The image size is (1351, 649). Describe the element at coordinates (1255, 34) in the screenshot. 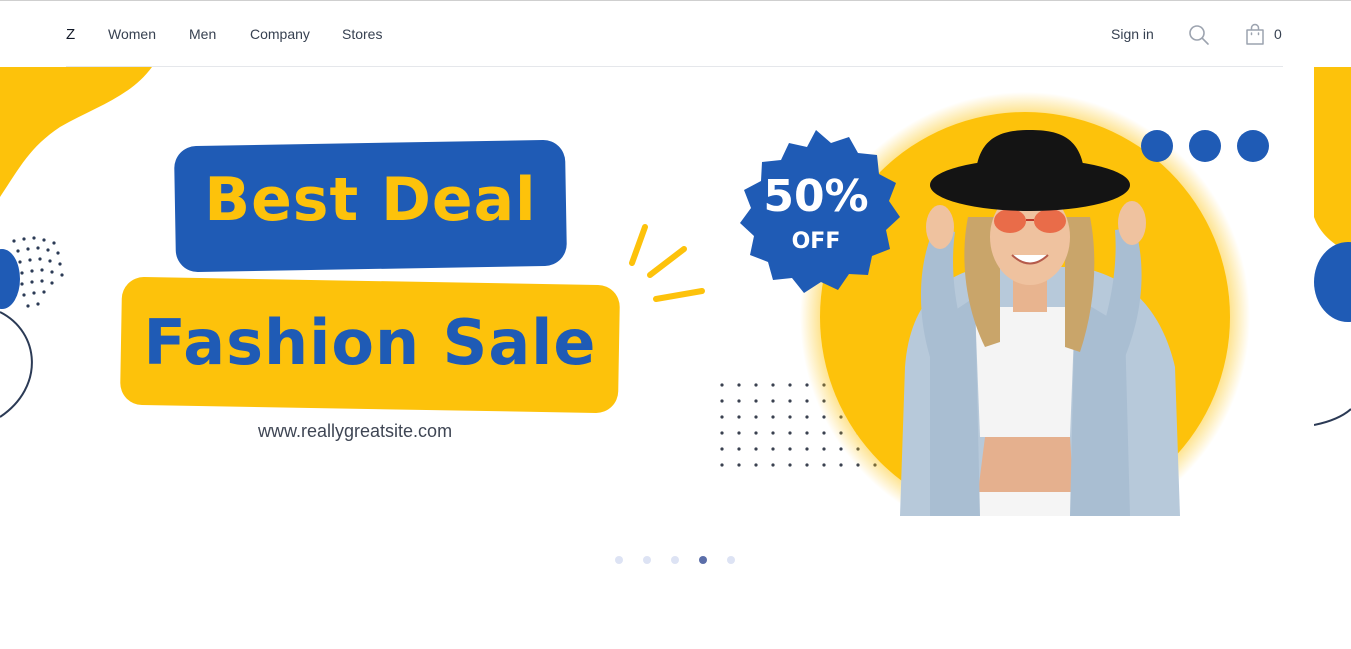

I see `shopping-bag-icon` at that location.